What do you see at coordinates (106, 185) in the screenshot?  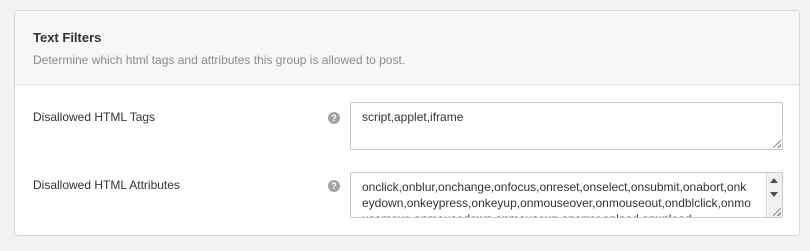 I see `disallowed-attributes-label: Disallowed HTML Attributes` at bounding box center [106, 185].